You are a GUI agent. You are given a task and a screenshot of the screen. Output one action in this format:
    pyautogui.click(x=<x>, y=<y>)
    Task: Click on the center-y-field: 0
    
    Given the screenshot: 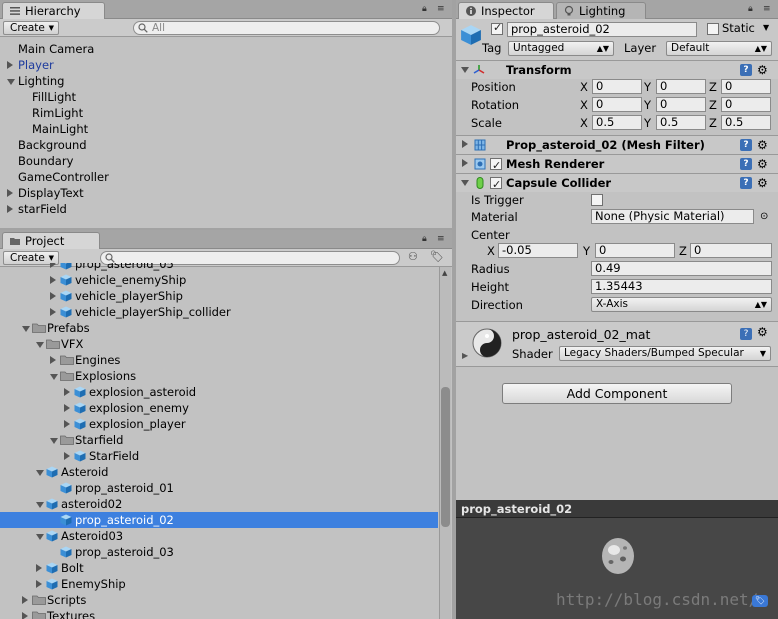 What is the action you would take?
    pyautogui.click(x=635, y=250)
    